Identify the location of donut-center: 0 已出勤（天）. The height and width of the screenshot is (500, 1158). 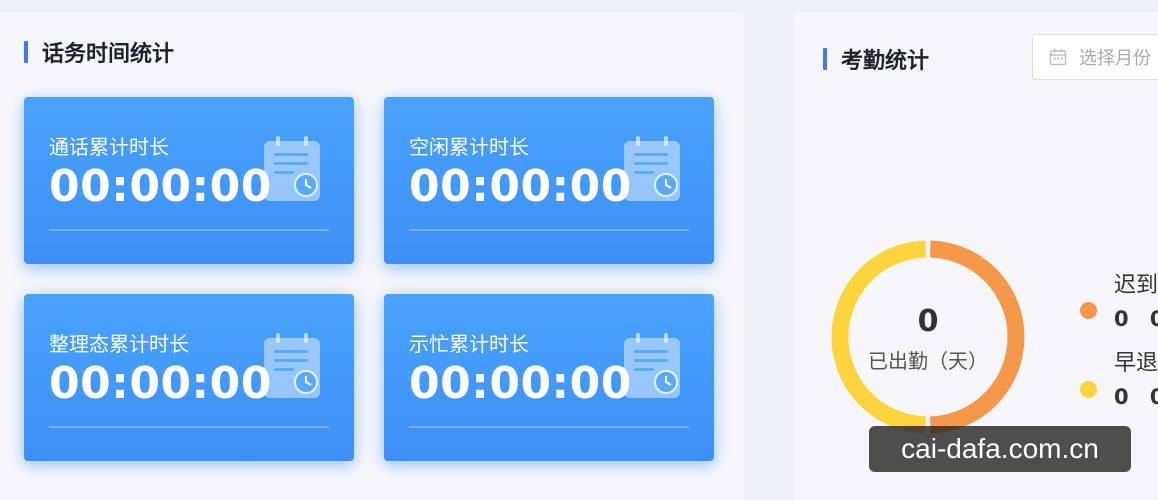
(928, 339).